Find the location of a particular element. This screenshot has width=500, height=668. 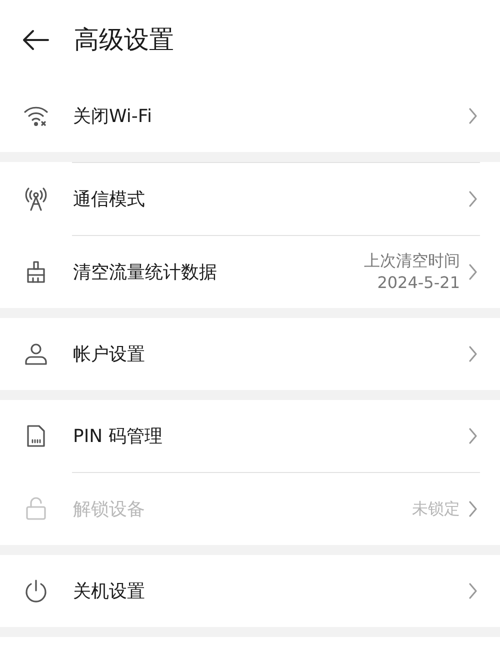

settings-row: 通信模式 is located at coordinates (250, 199).